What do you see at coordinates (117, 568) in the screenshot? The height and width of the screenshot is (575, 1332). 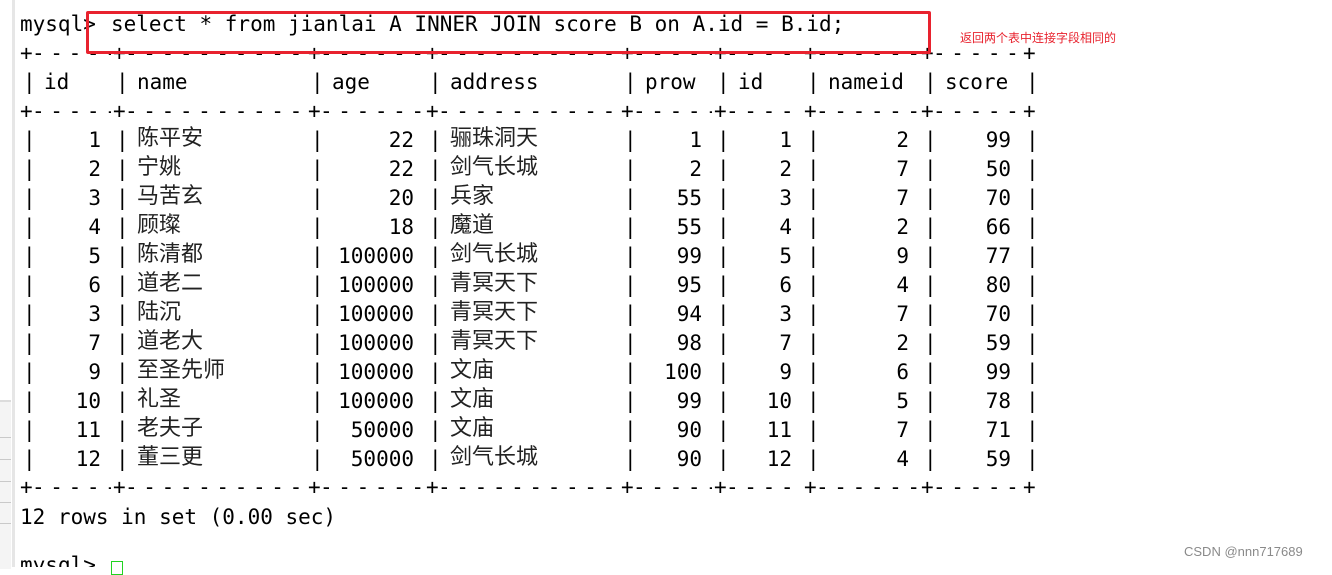 I see `terminal-cursor` at bounding box center [117, 568].